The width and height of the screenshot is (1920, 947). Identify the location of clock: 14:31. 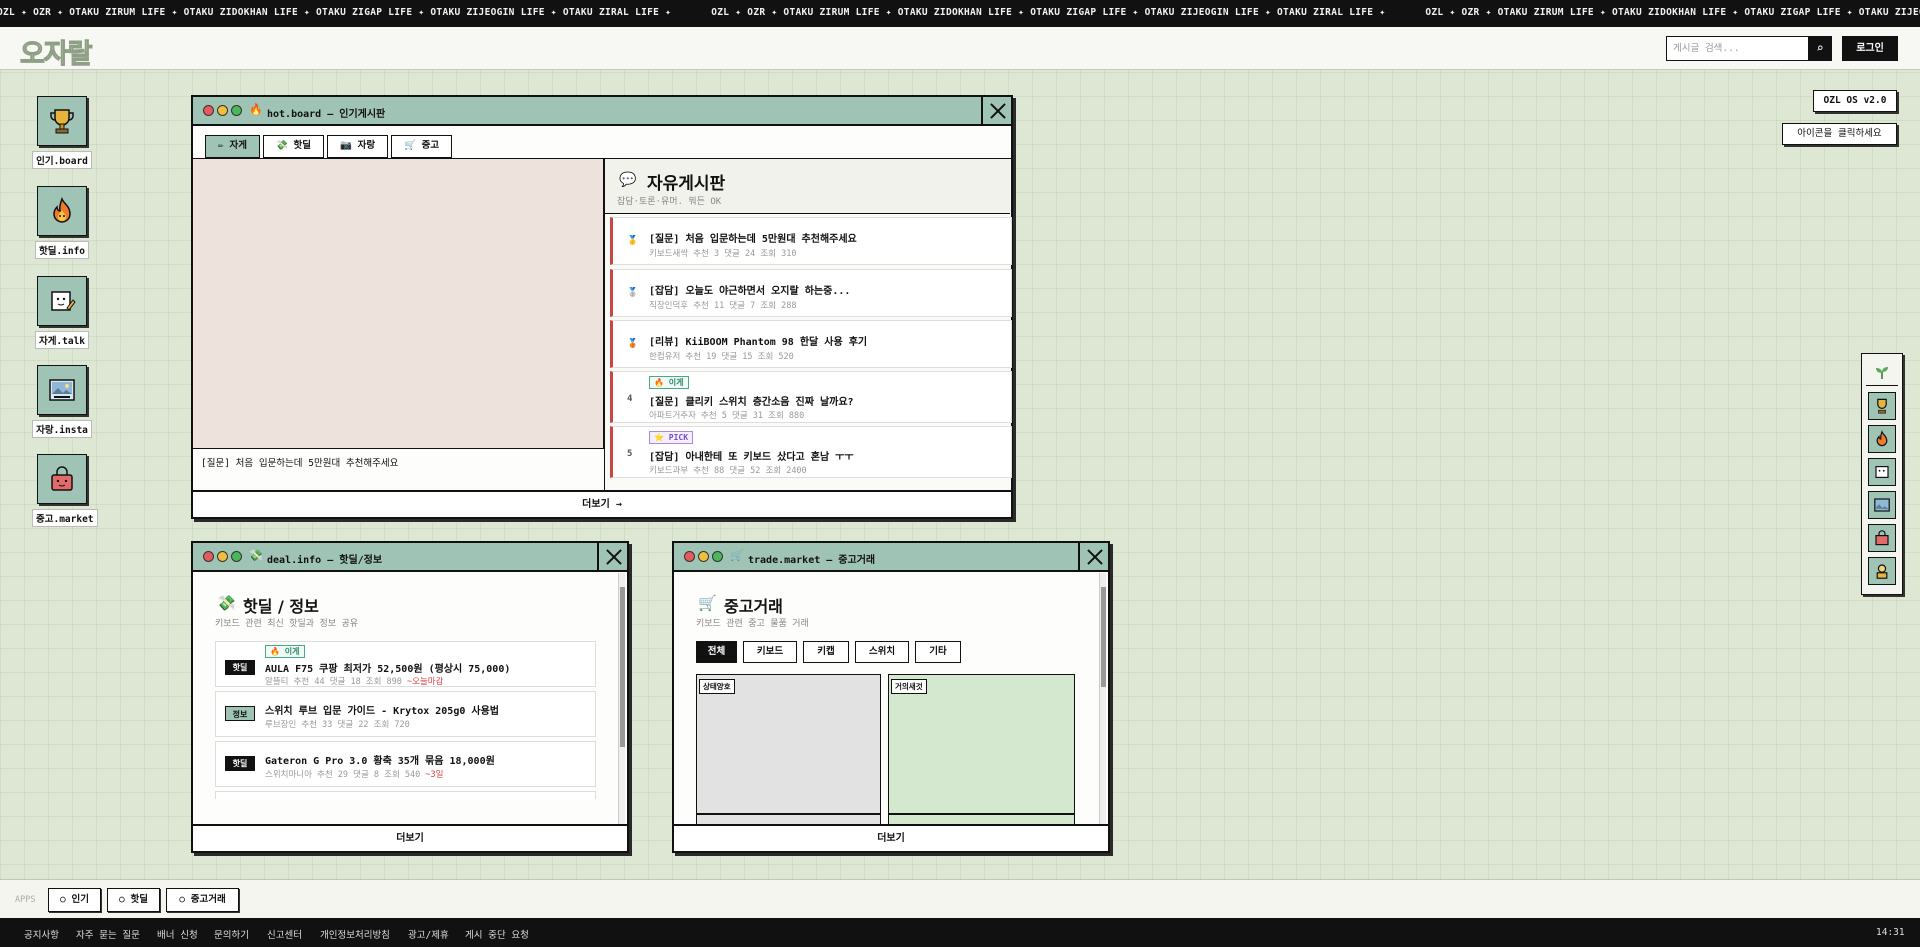
(1890, 932).